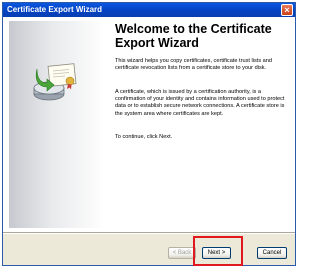  I want to click on wizard-footer: < Back Next > Cancel, so click(149, 248).